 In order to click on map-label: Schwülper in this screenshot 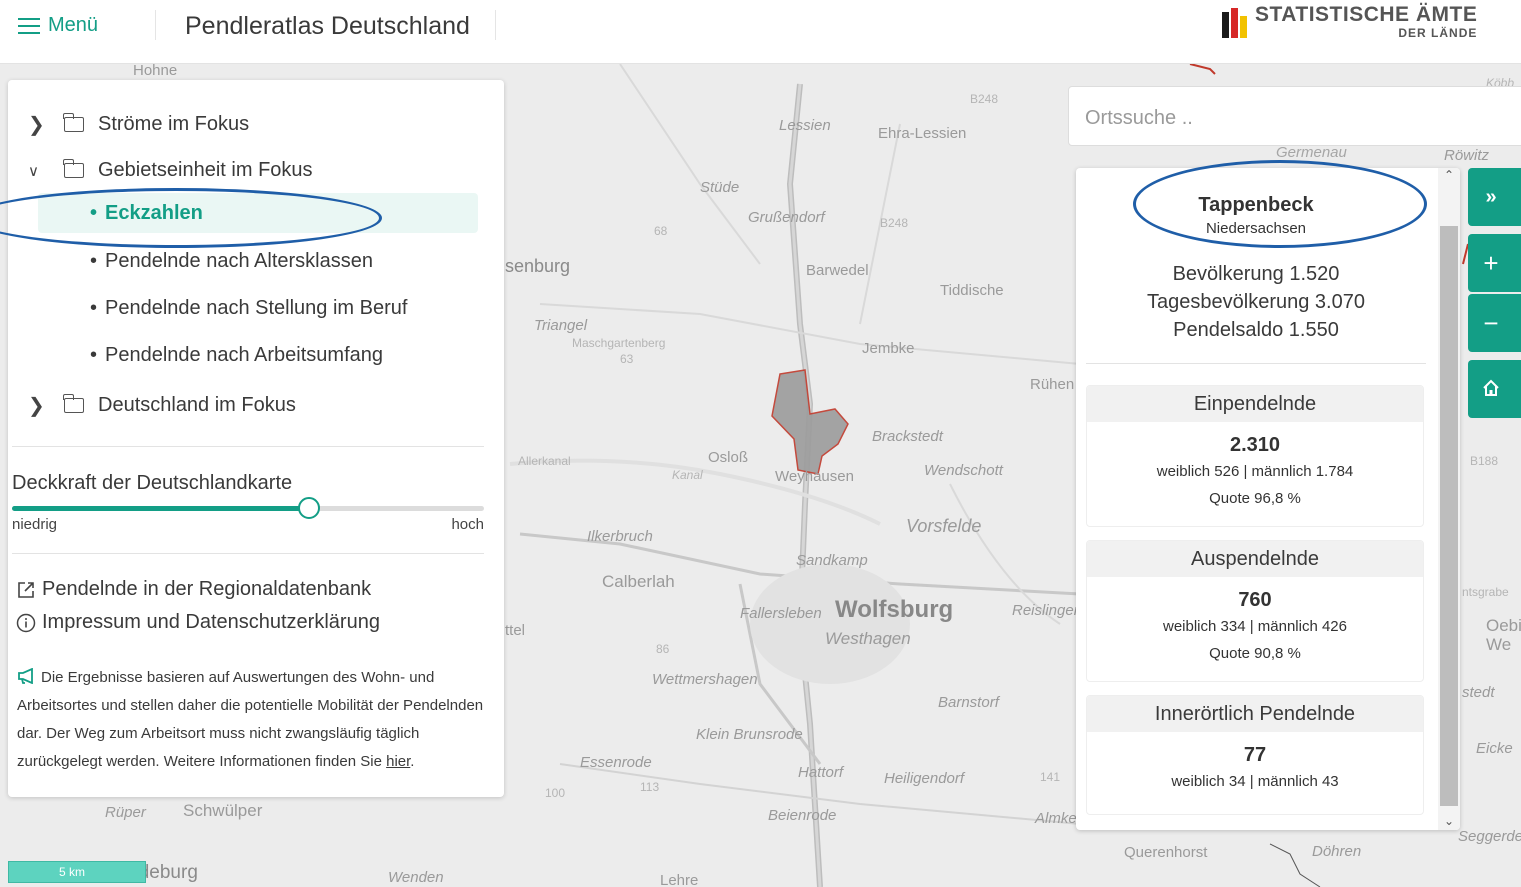, I will do `click(223, 810)`.